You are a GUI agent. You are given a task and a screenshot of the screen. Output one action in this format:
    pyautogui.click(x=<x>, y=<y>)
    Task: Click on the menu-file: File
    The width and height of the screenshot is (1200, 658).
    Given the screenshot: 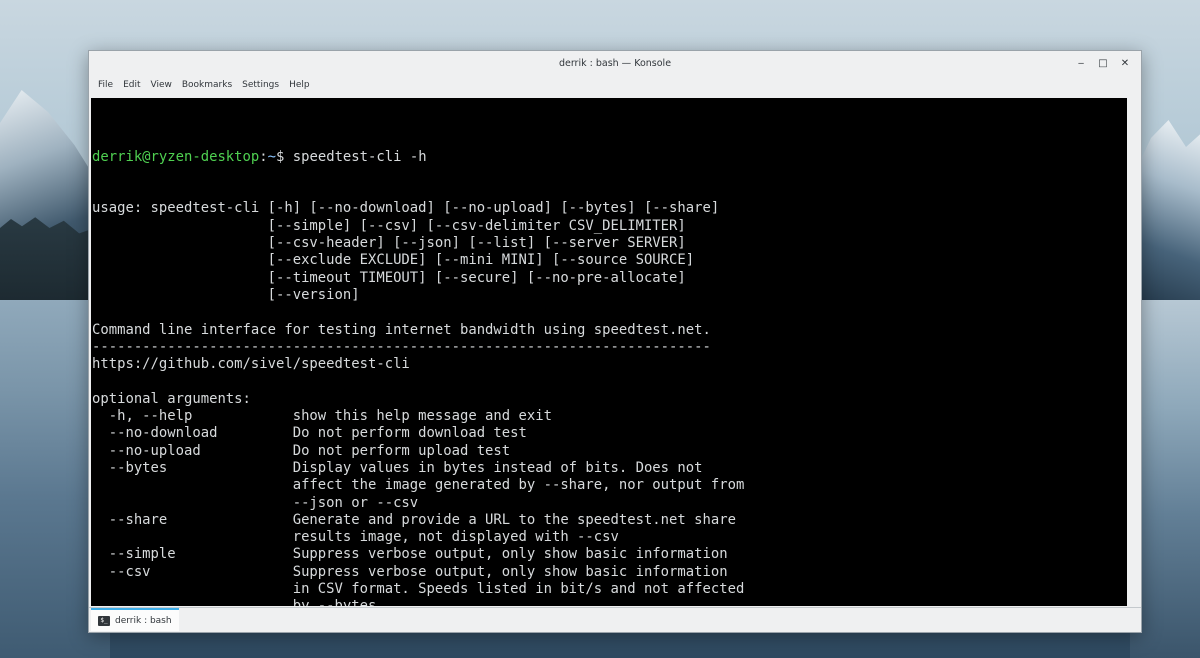 What is the action you would take?
    pyautogui.click(x=105, y=85)
    